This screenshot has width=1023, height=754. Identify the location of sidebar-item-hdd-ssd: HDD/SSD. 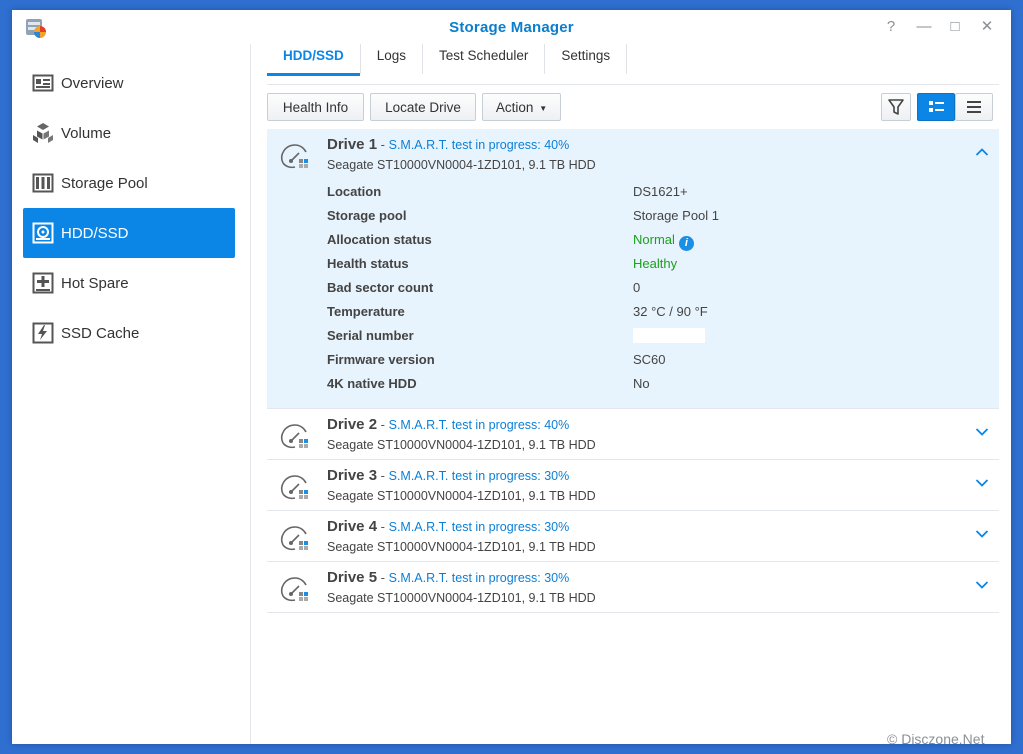
(129, 233).